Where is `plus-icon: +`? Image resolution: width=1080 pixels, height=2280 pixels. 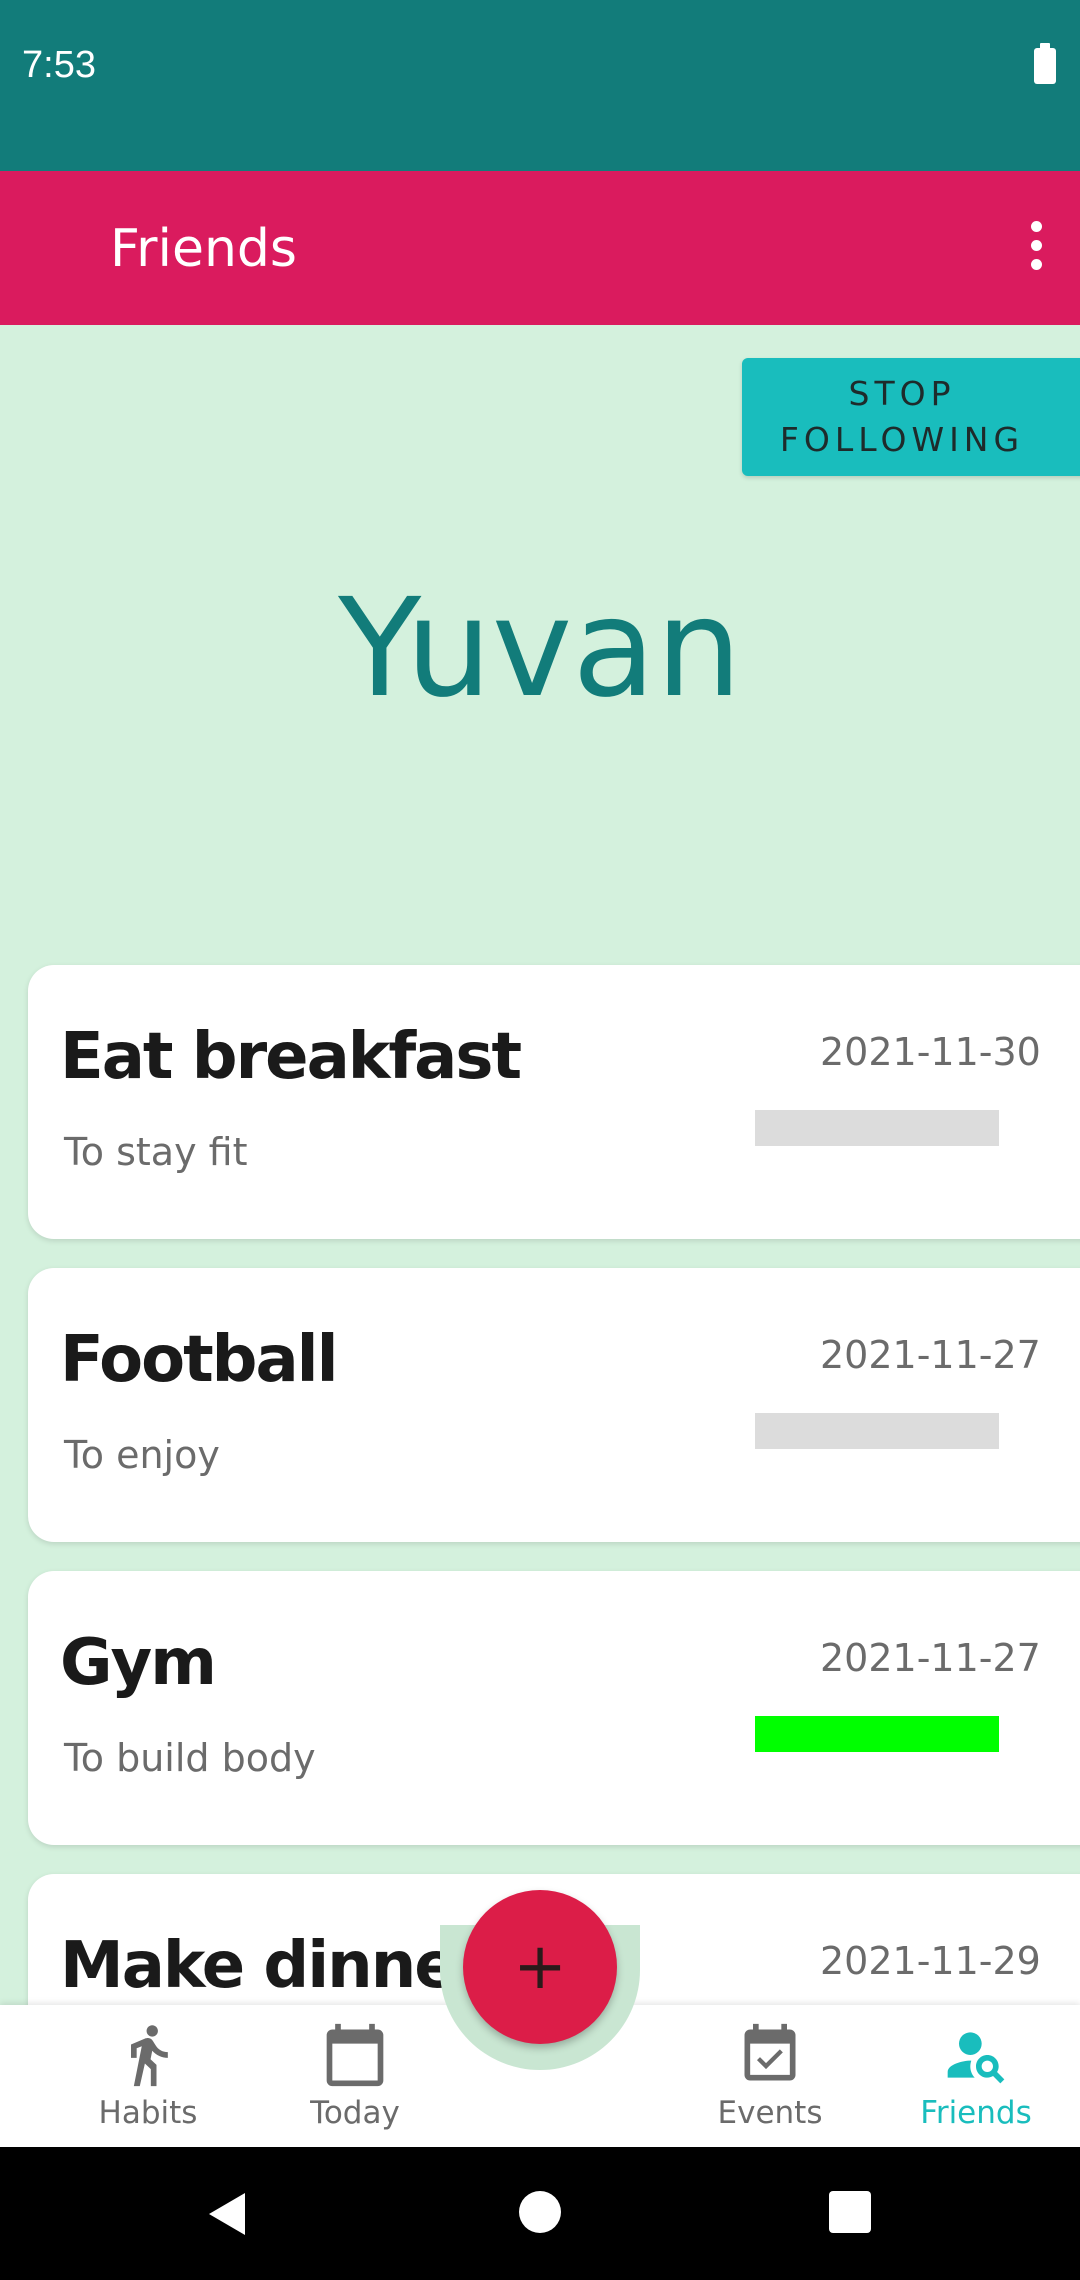
plus-icon: + is located at coordinates (540, 1967).